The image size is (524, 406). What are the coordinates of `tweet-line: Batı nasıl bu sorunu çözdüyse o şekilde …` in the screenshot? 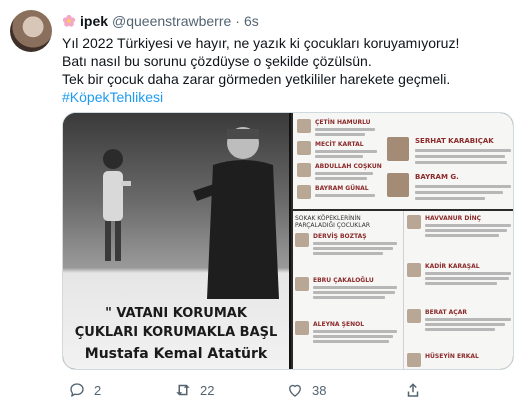 It's located at (217, 61).